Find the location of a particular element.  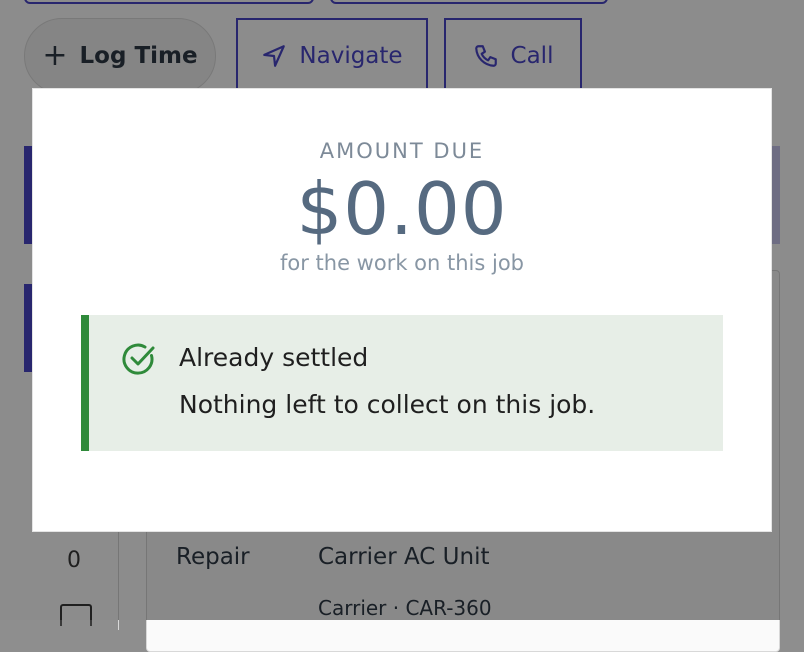

amount-due-value: $0.00 is located at coordinates (402, 209).